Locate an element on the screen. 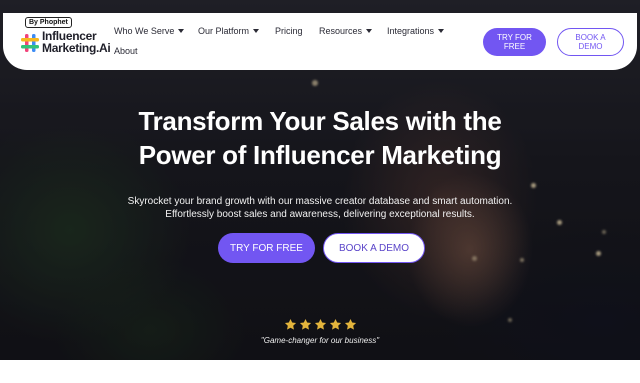 This screenshot has height=383, width=640. header-demo-label-line2: DEMO is located at coordinates (590, 46).